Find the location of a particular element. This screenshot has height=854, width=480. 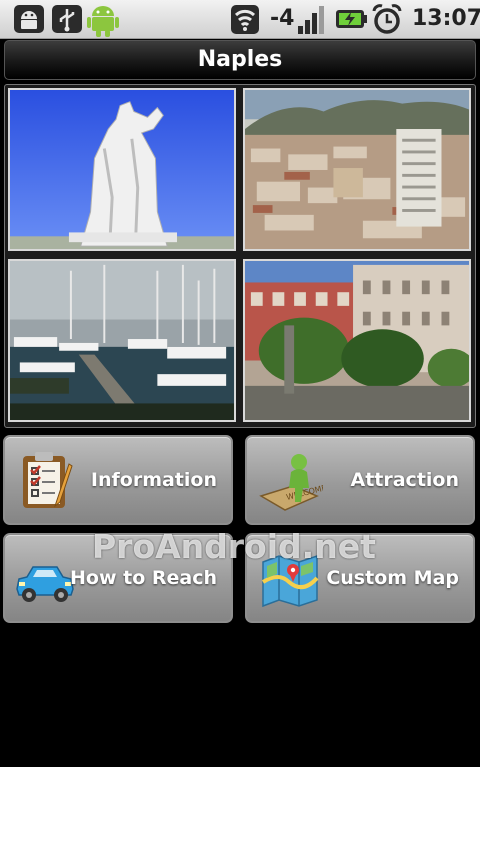

clock-time: 13:07 is located at coordinates (446, 18).